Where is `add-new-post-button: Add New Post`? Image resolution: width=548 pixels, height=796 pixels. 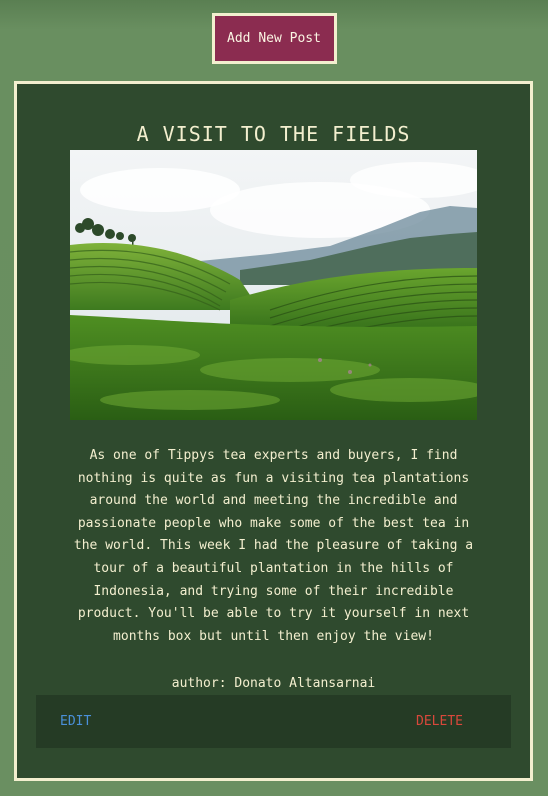
add-new-post-button: Add New Post is located at coordinates (274, 38).